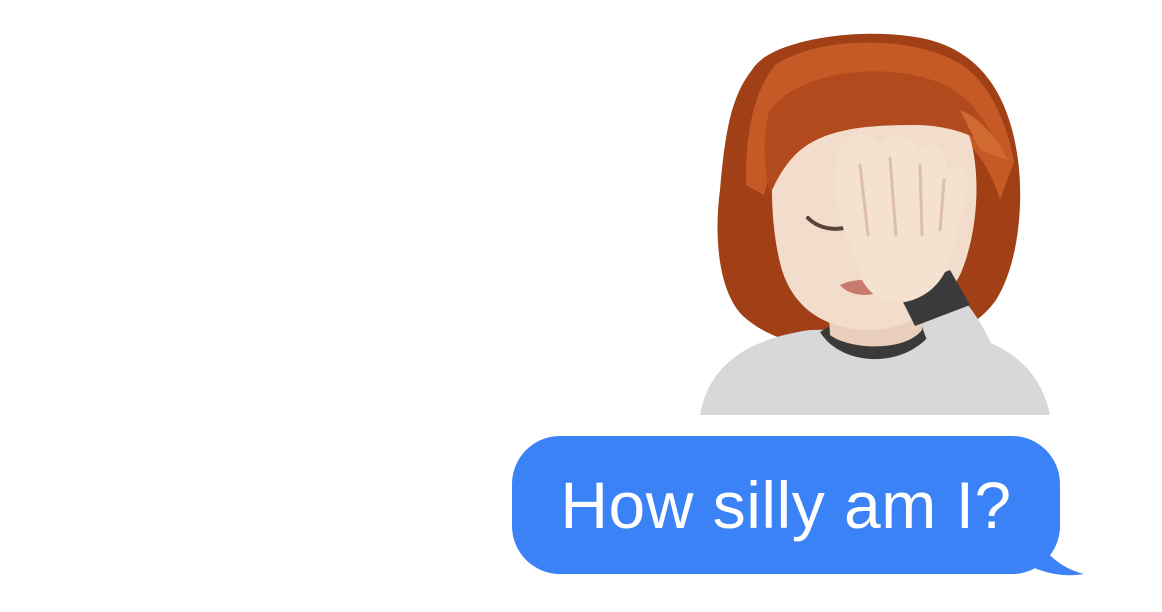  I want to click on bubble-body: How silly am I?, so click(786, 505).